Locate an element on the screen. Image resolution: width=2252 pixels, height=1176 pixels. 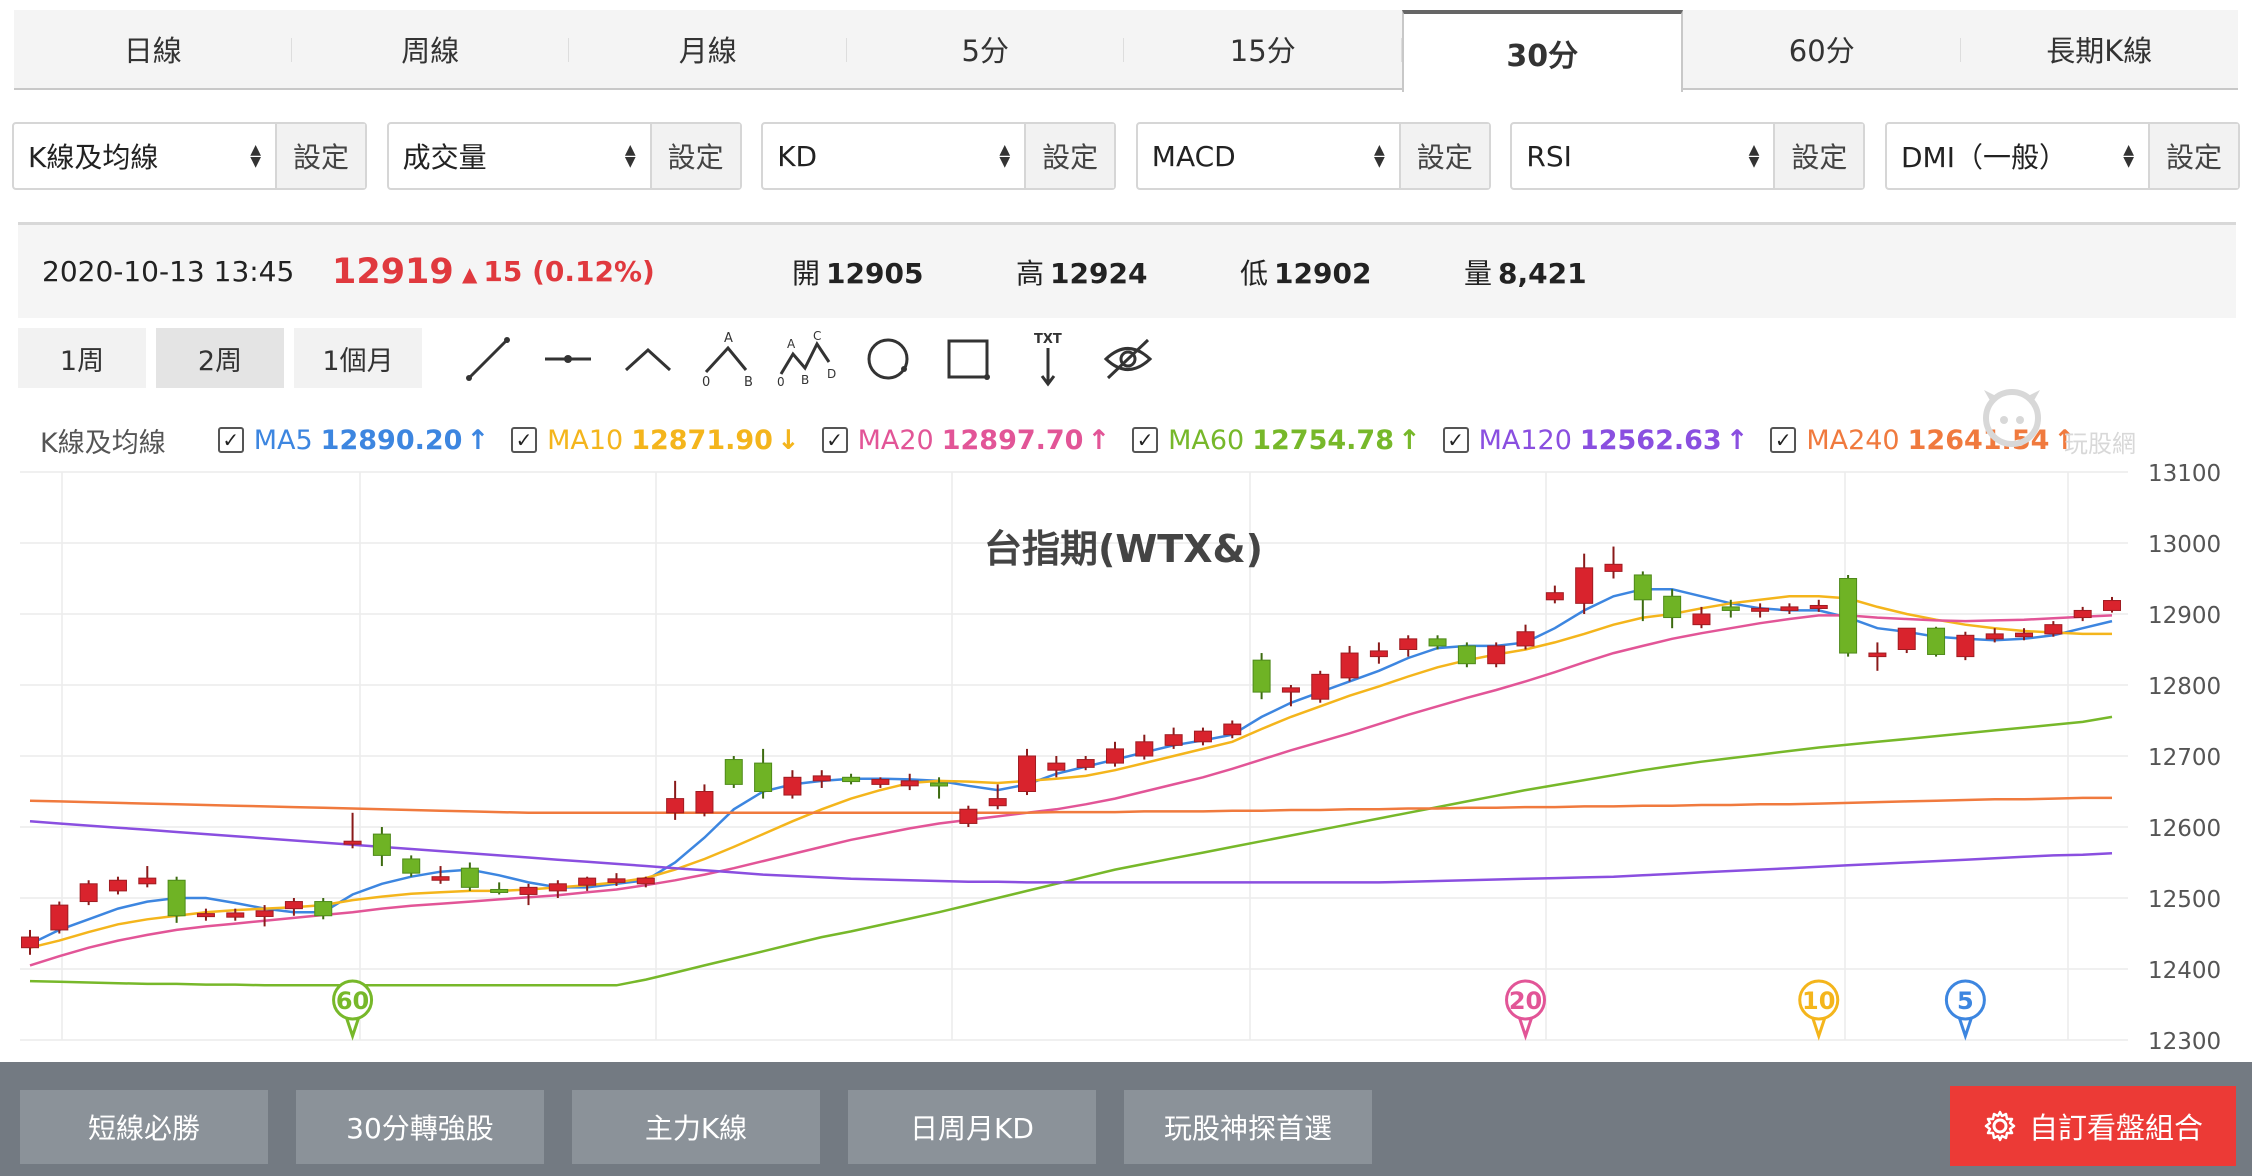
ma240-name: MA240 is located at coordinates (1853, 440).